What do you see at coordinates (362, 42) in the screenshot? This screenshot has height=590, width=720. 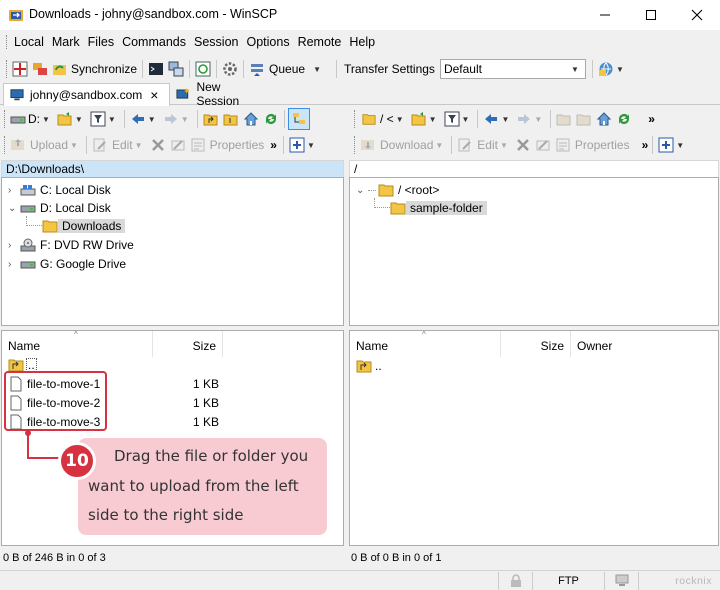 I see `menu-help: Help` at bounding box center [362, 42].